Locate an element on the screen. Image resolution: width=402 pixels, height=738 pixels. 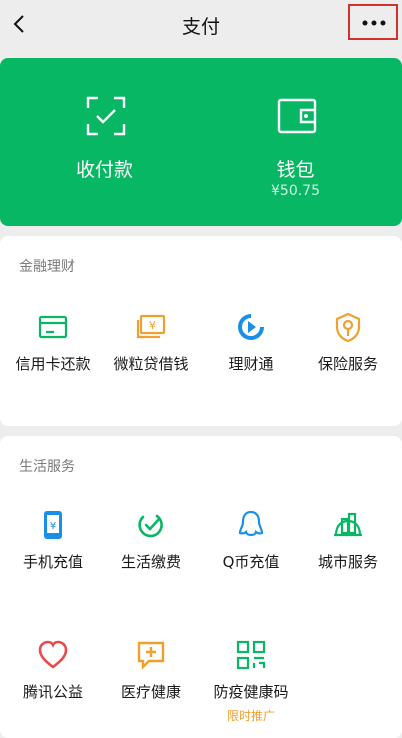
section-title: 生活服务 is located at coordinates (47, 467).